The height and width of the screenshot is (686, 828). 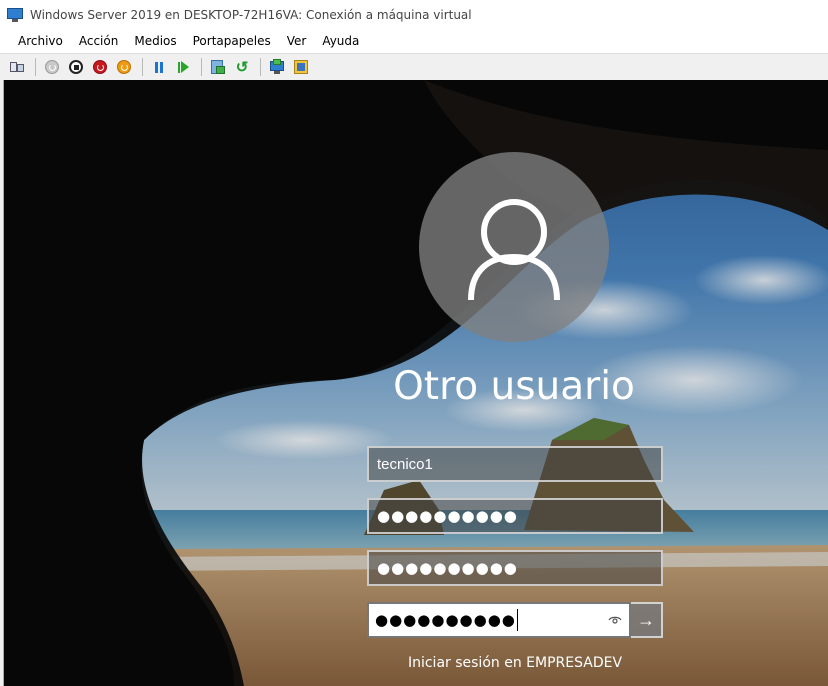 I want to click on resume-icon, so click(x=183, y=67).